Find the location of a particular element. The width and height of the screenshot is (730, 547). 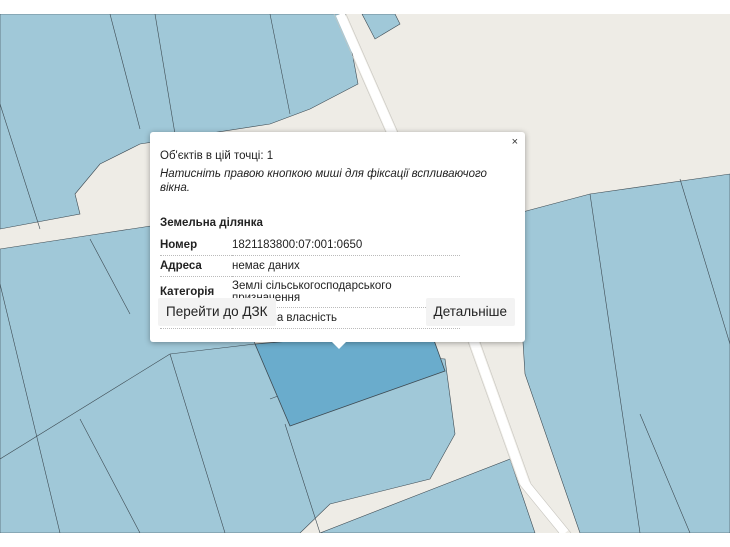

attr-key: Номер is located at coordinates (196, 245).